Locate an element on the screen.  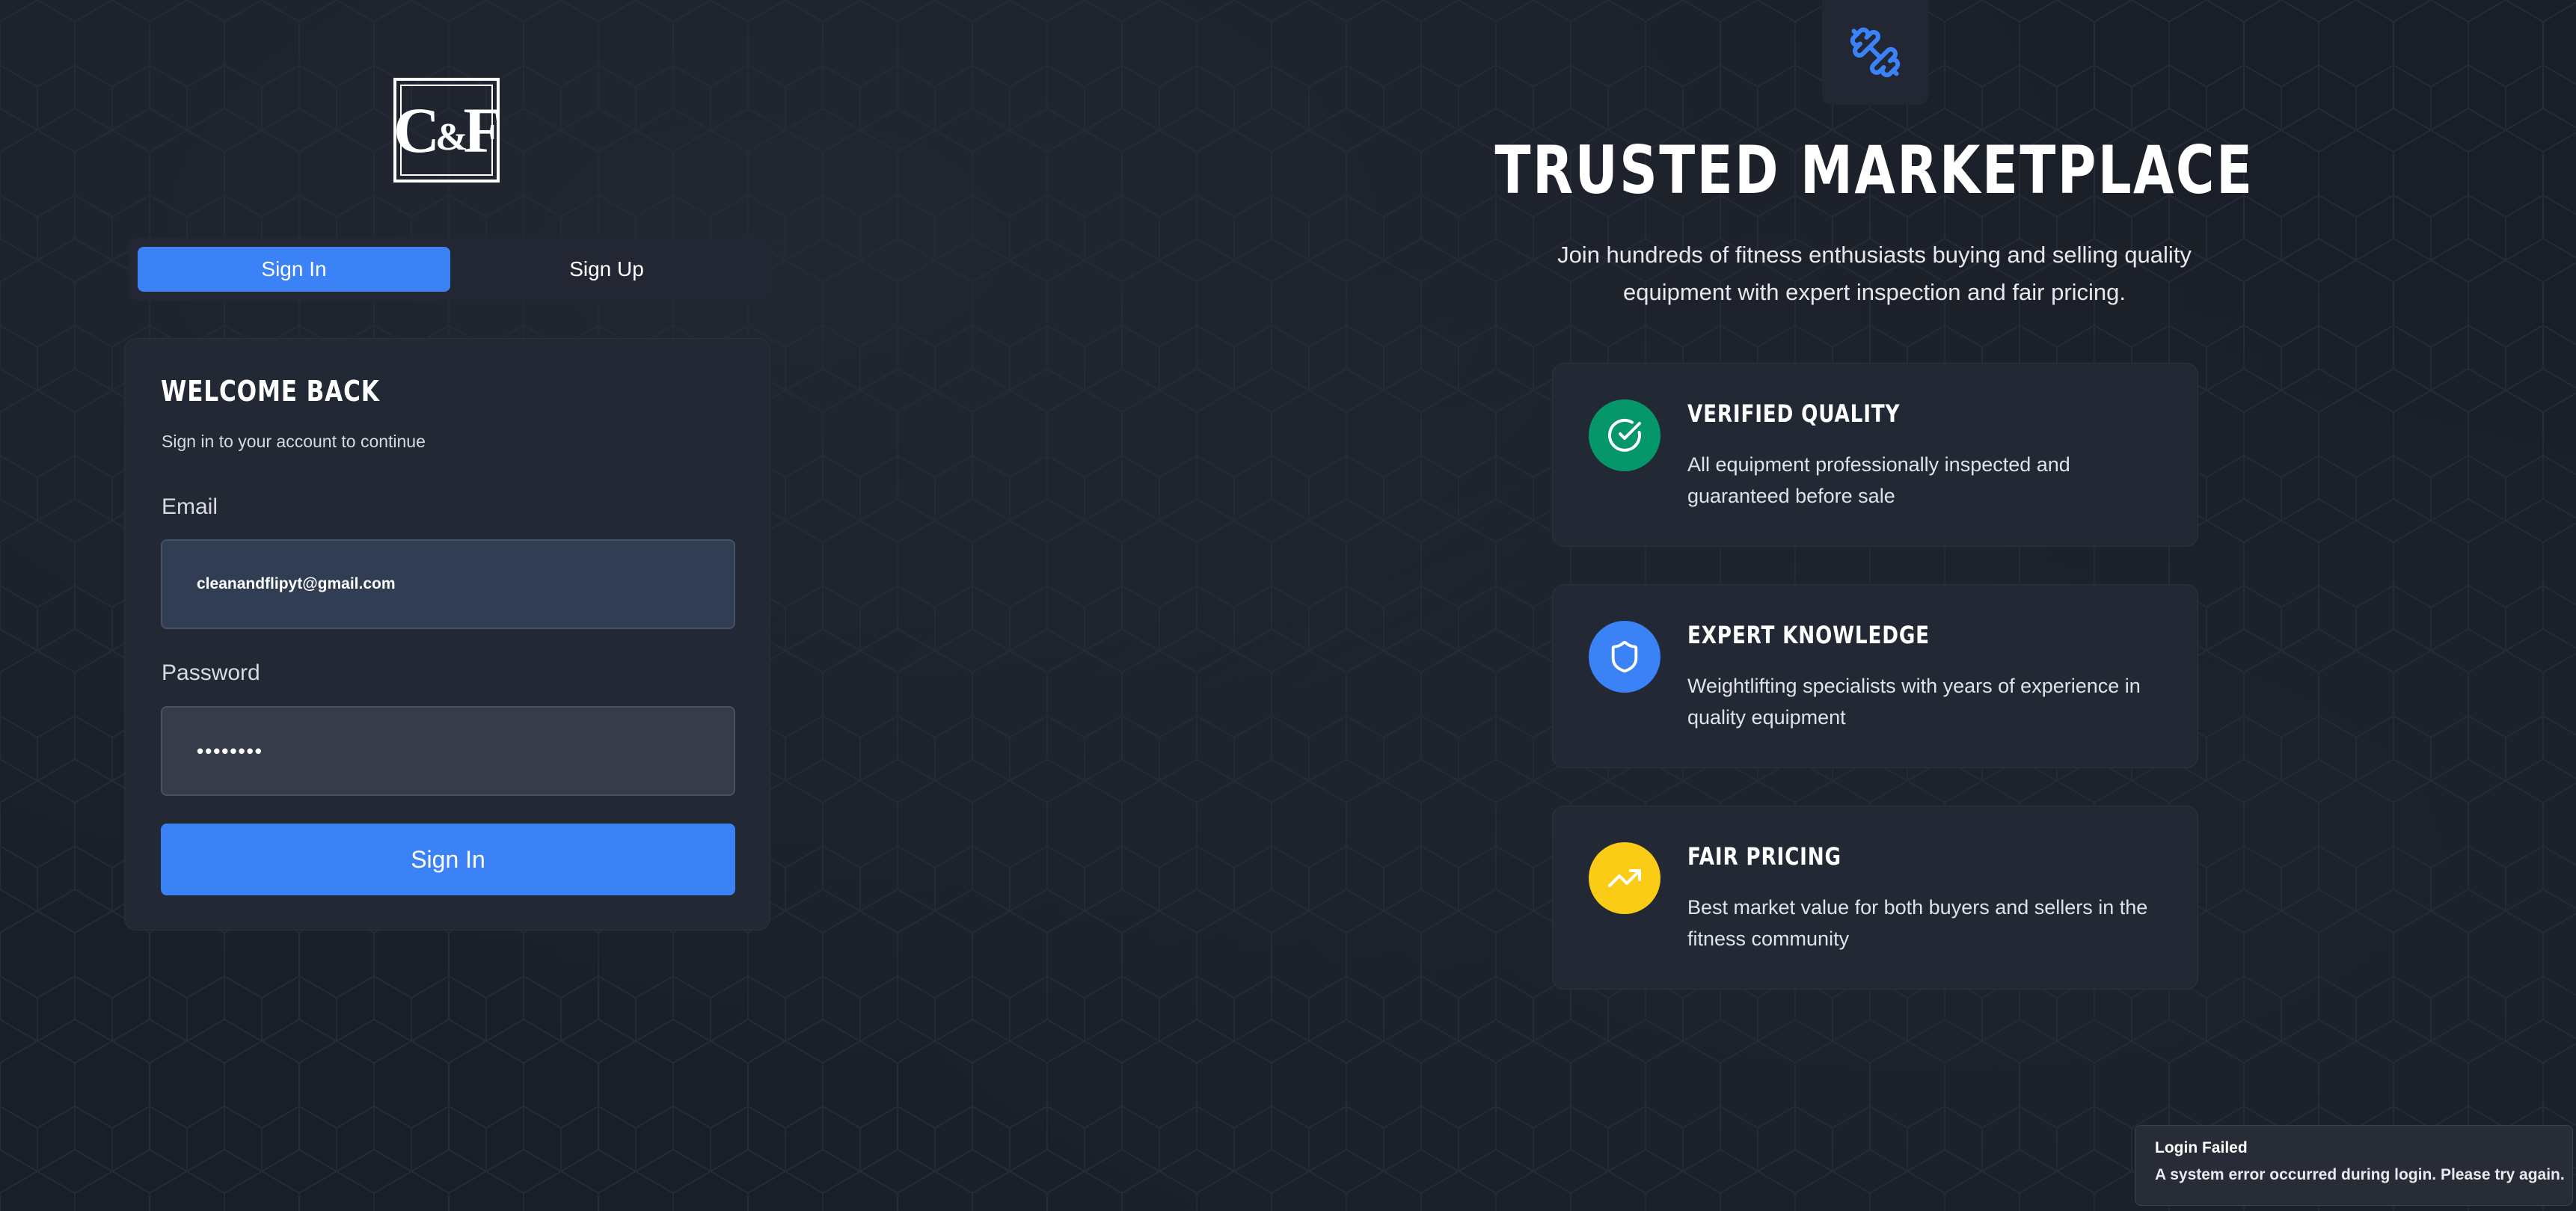
tab-sign-in: Sign In is located at coordinates (294, 269).